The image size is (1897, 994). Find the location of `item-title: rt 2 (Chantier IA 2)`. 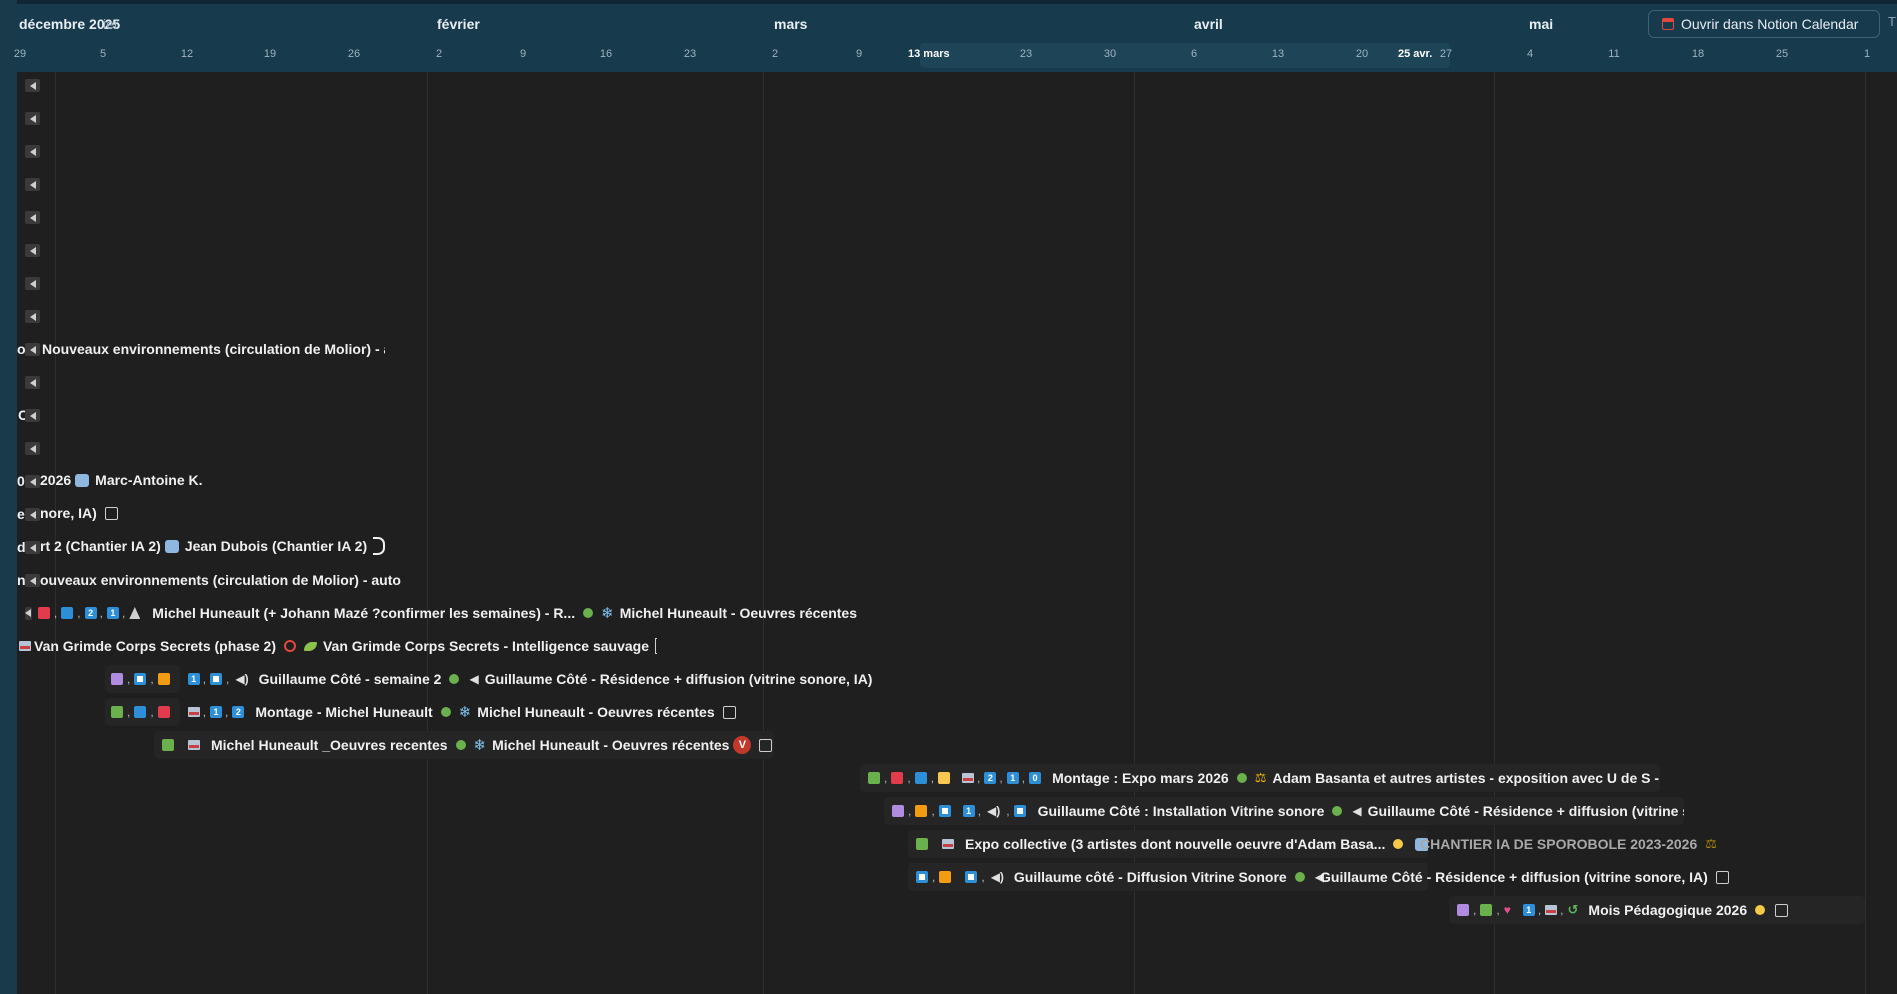

item-title: rt 2 (Chantier IA 2) is located at coordinates (100, 546).